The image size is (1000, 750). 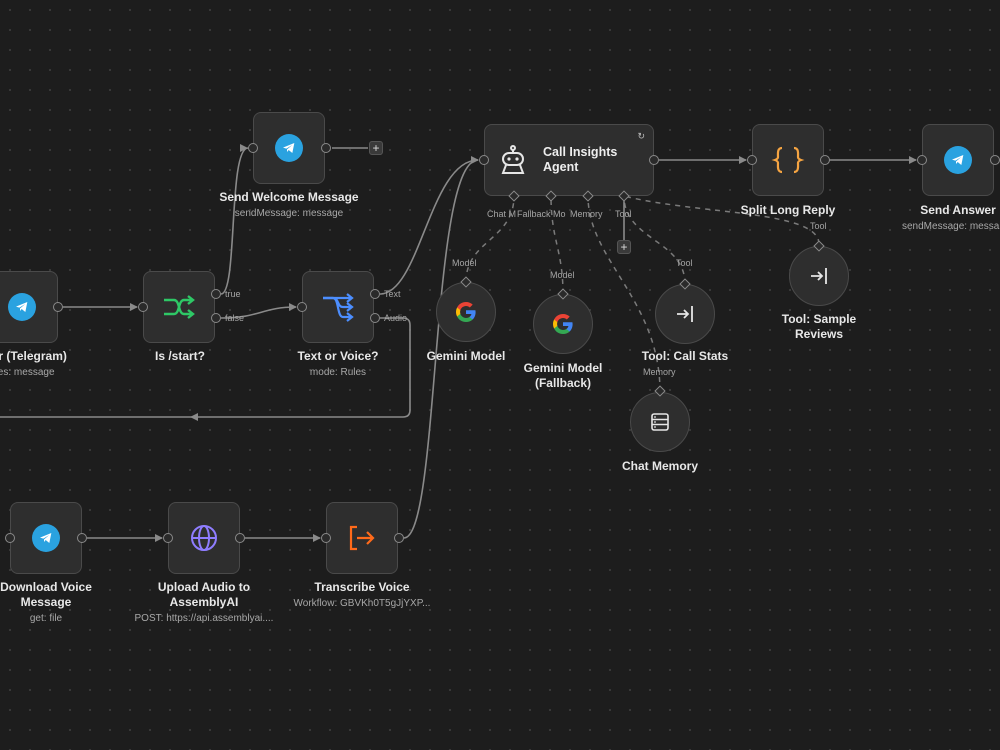 I want to click on add-tool-button: +, so click(x=624, y=247).